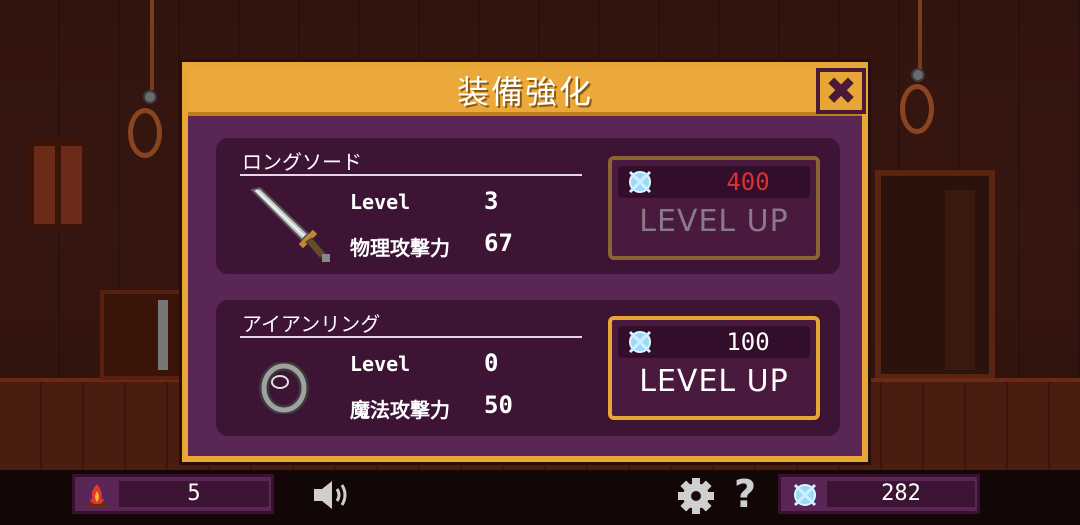 The height and width of the screenshot is (525, 1080). Describe the element at coordinates (97, 495) in the screenshot. I see `campfire-icon` at that location.